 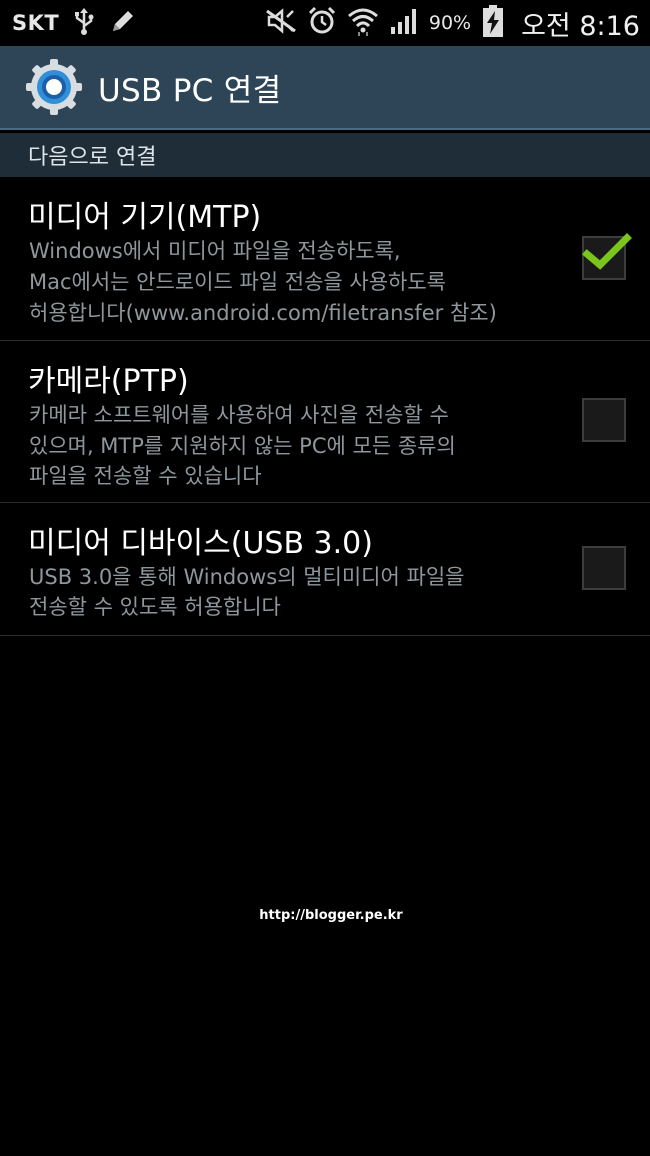 What do you see at coordinates (123, 23) in the screenshot?
I see `pen-icon` at bounding box center [123, 23].